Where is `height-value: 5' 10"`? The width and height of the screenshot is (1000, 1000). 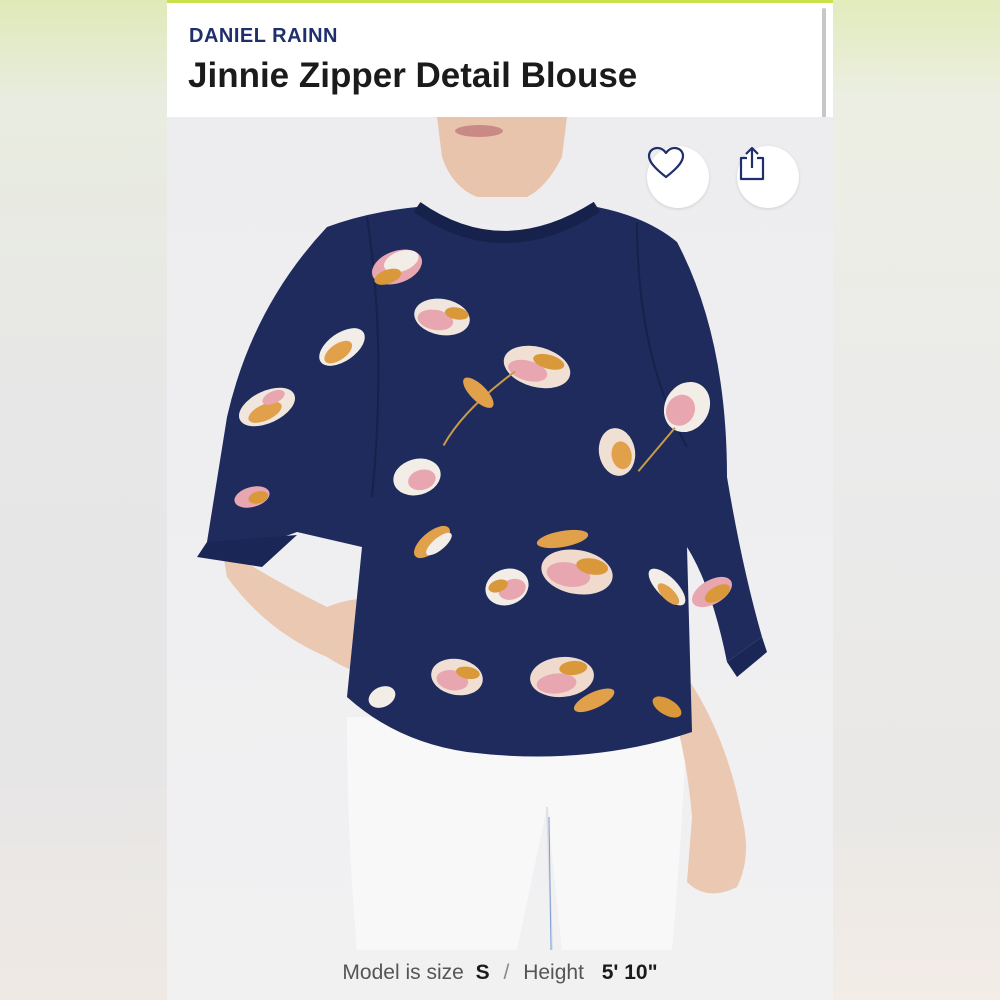
height-value: 5' 10" is located at coordinates (629, 972).